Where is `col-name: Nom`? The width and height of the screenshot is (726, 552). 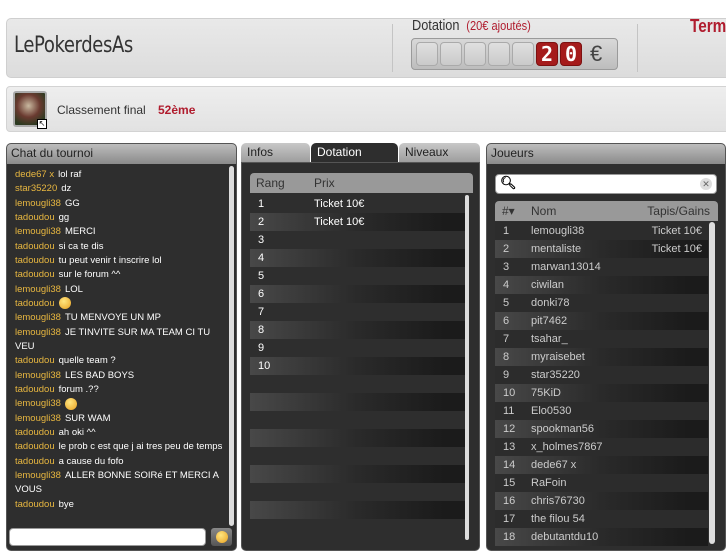 col-name: Nom is located at coordinates (543, 211).